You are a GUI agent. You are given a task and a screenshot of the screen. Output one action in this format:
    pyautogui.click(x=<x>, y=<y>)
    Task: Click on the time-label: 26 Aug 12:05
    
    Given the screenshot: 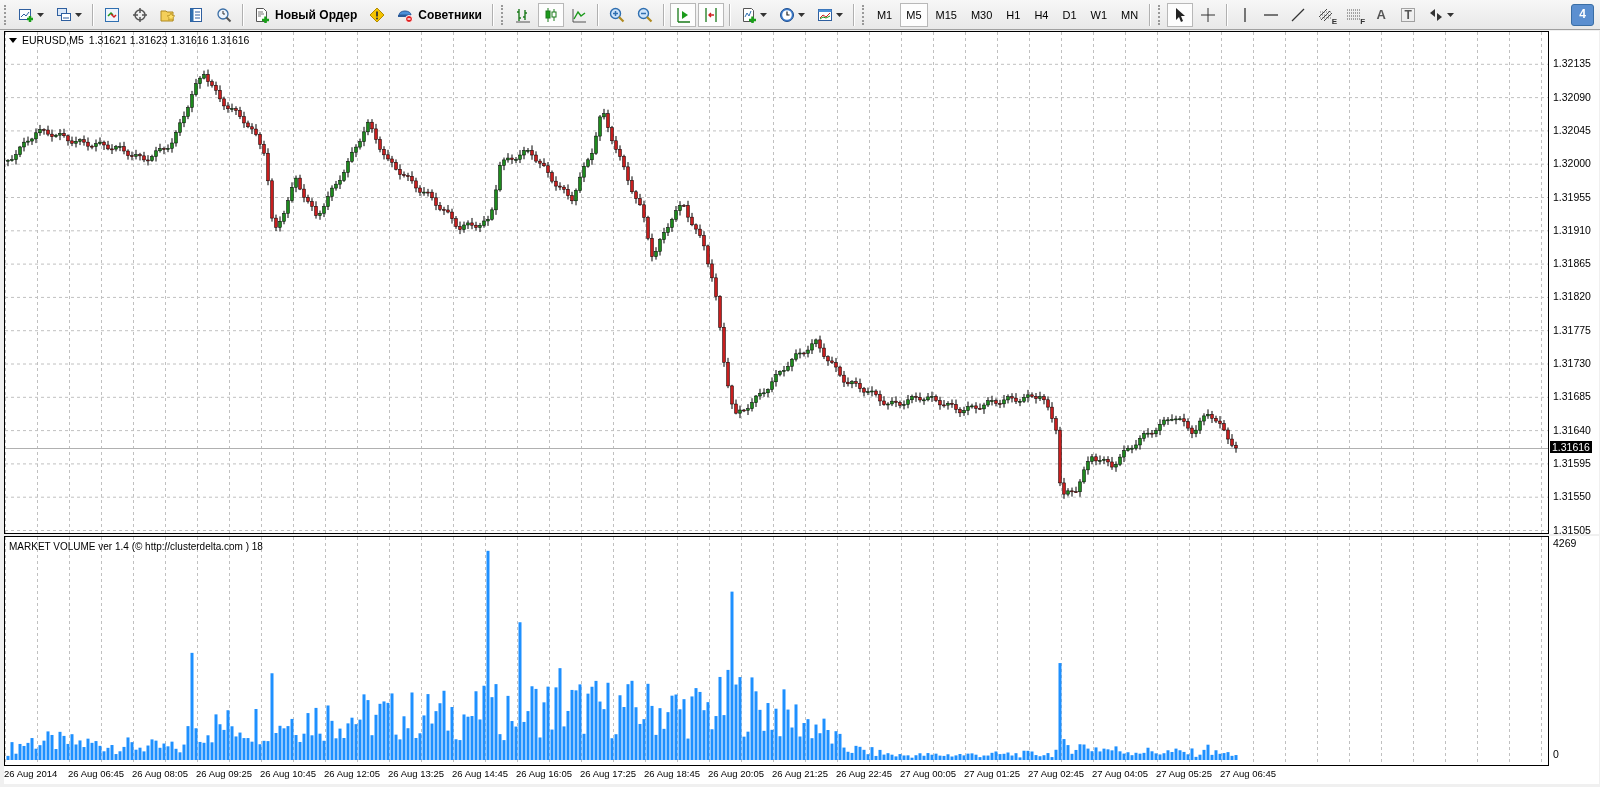 What is the action you would take?
    pyautogui.click(x=352, y=773)
    